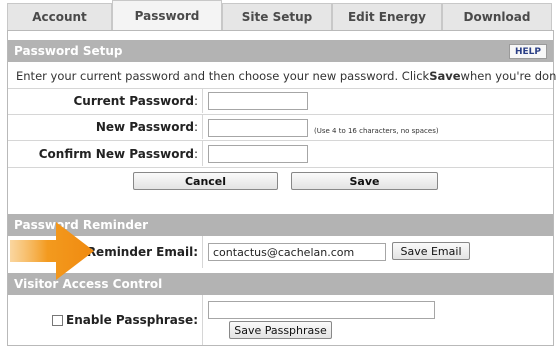  I want to click on current-password-input, so click(258, 101).